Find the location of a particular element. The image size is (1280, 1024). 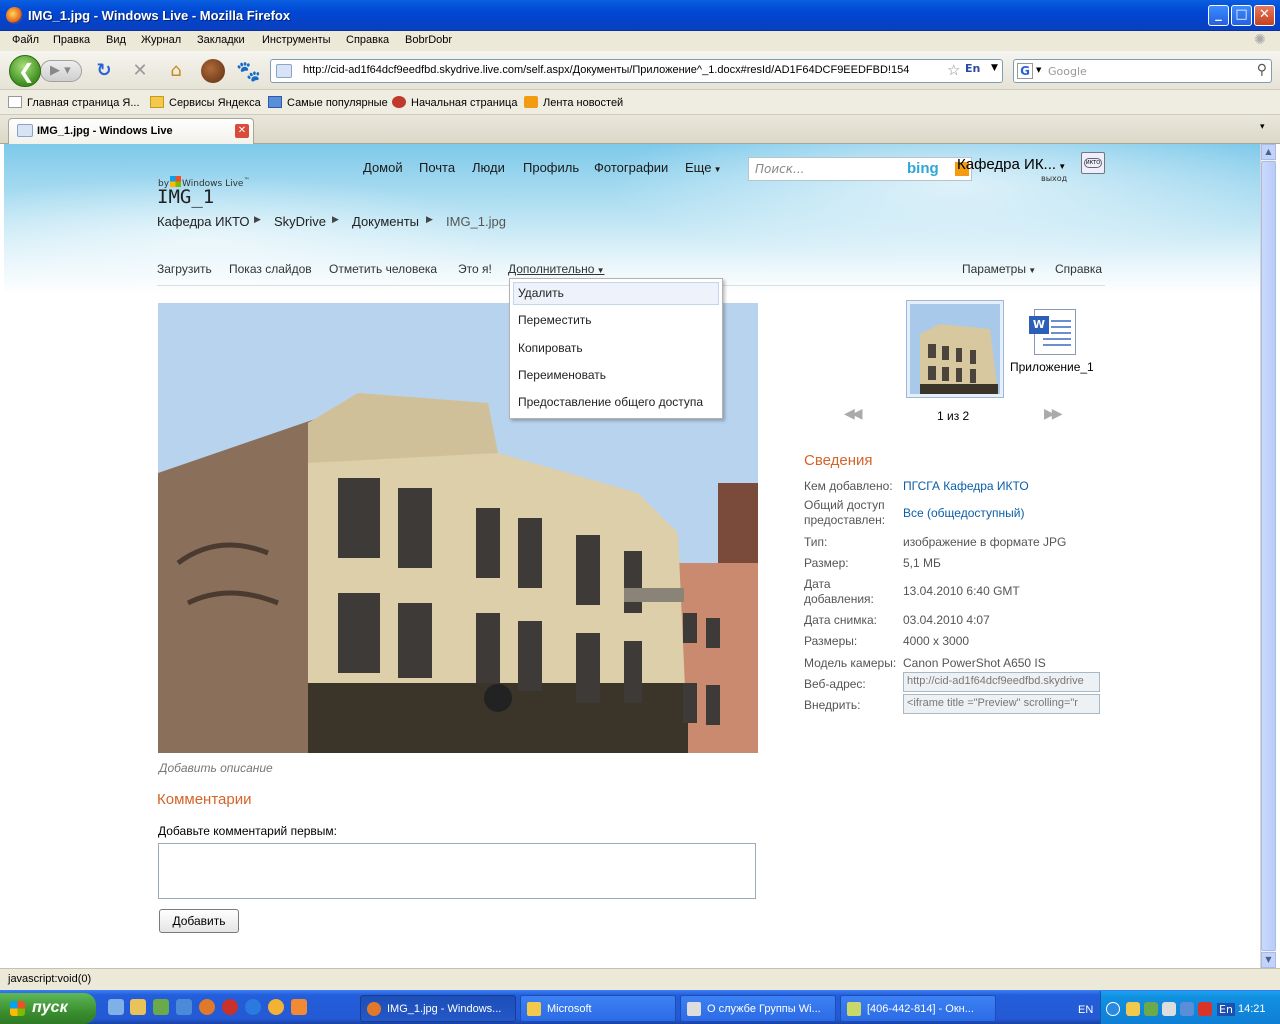

search-bar: G ▼ Google ⚲ is located at coordinates (1142, 71).